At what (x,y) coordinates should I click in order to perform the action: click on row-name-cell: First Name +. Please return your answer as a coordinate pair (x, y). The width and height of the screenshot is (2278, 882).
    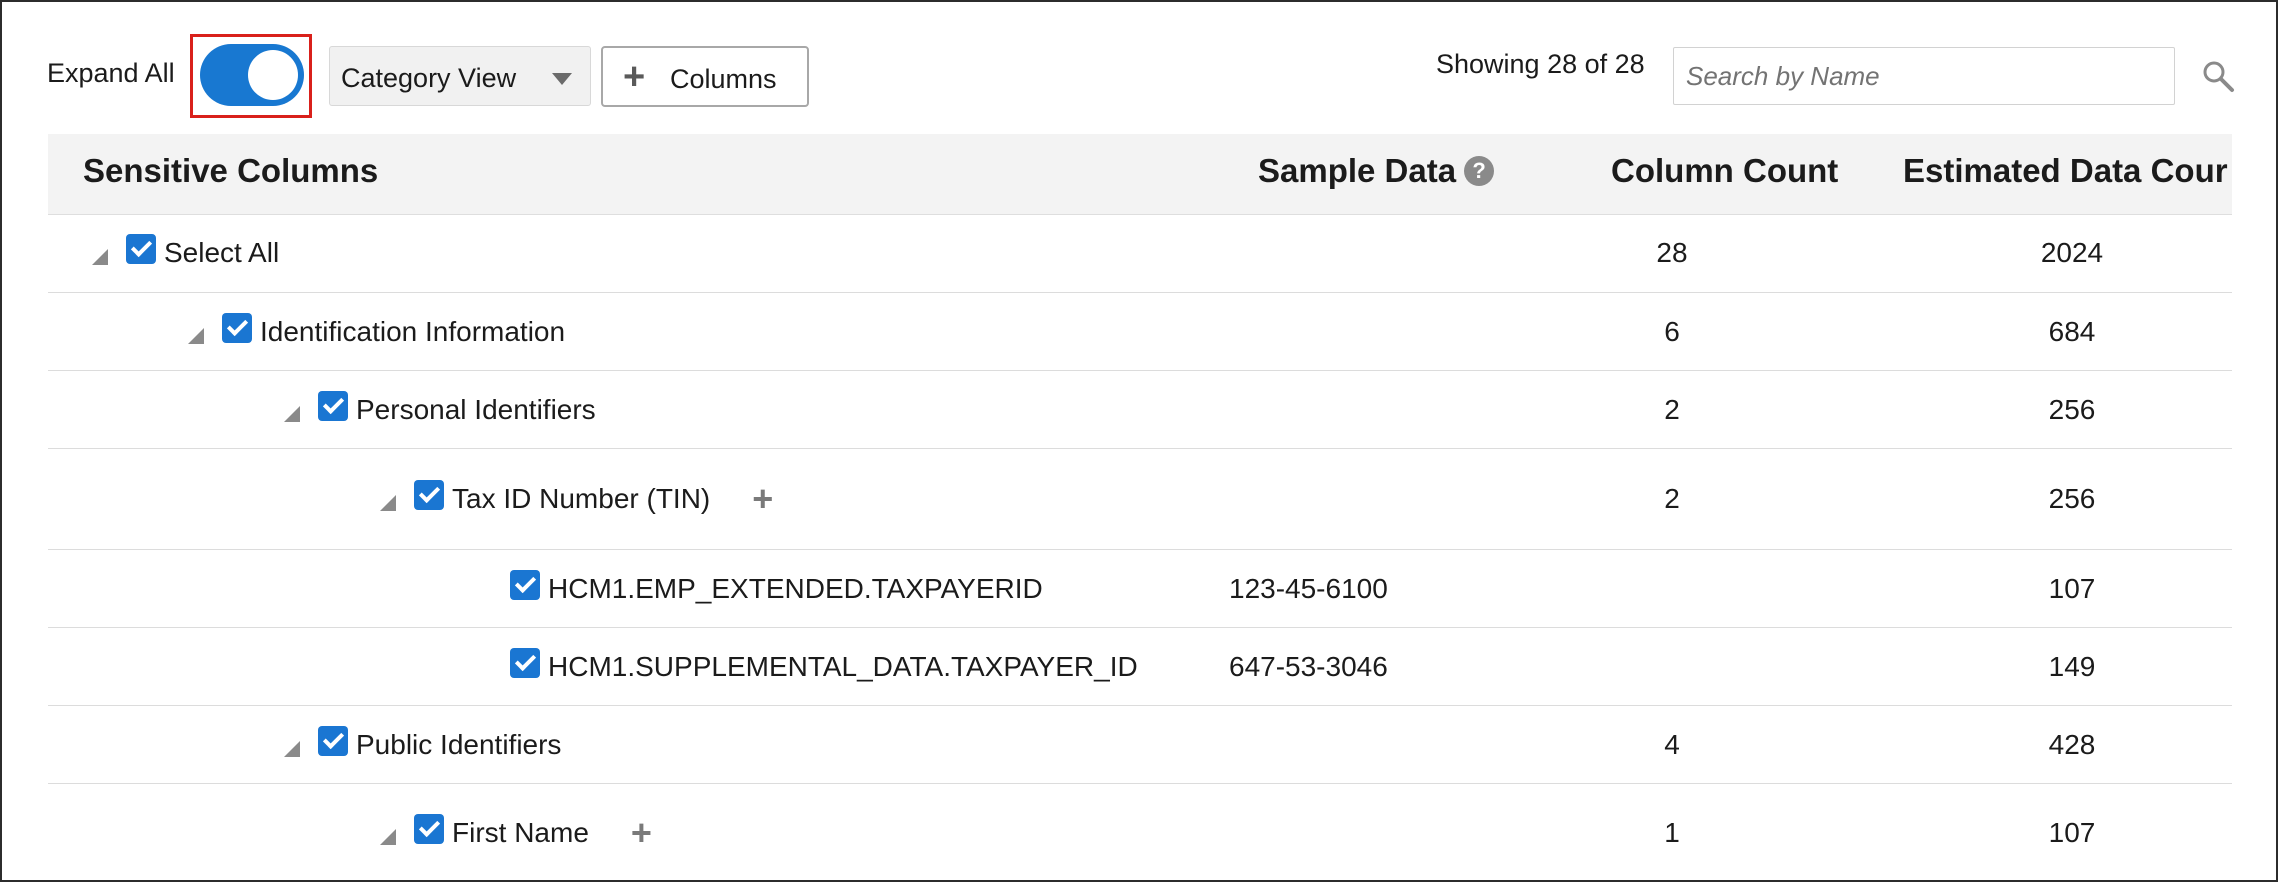
    Looking at the image, I should click on (516, 833).